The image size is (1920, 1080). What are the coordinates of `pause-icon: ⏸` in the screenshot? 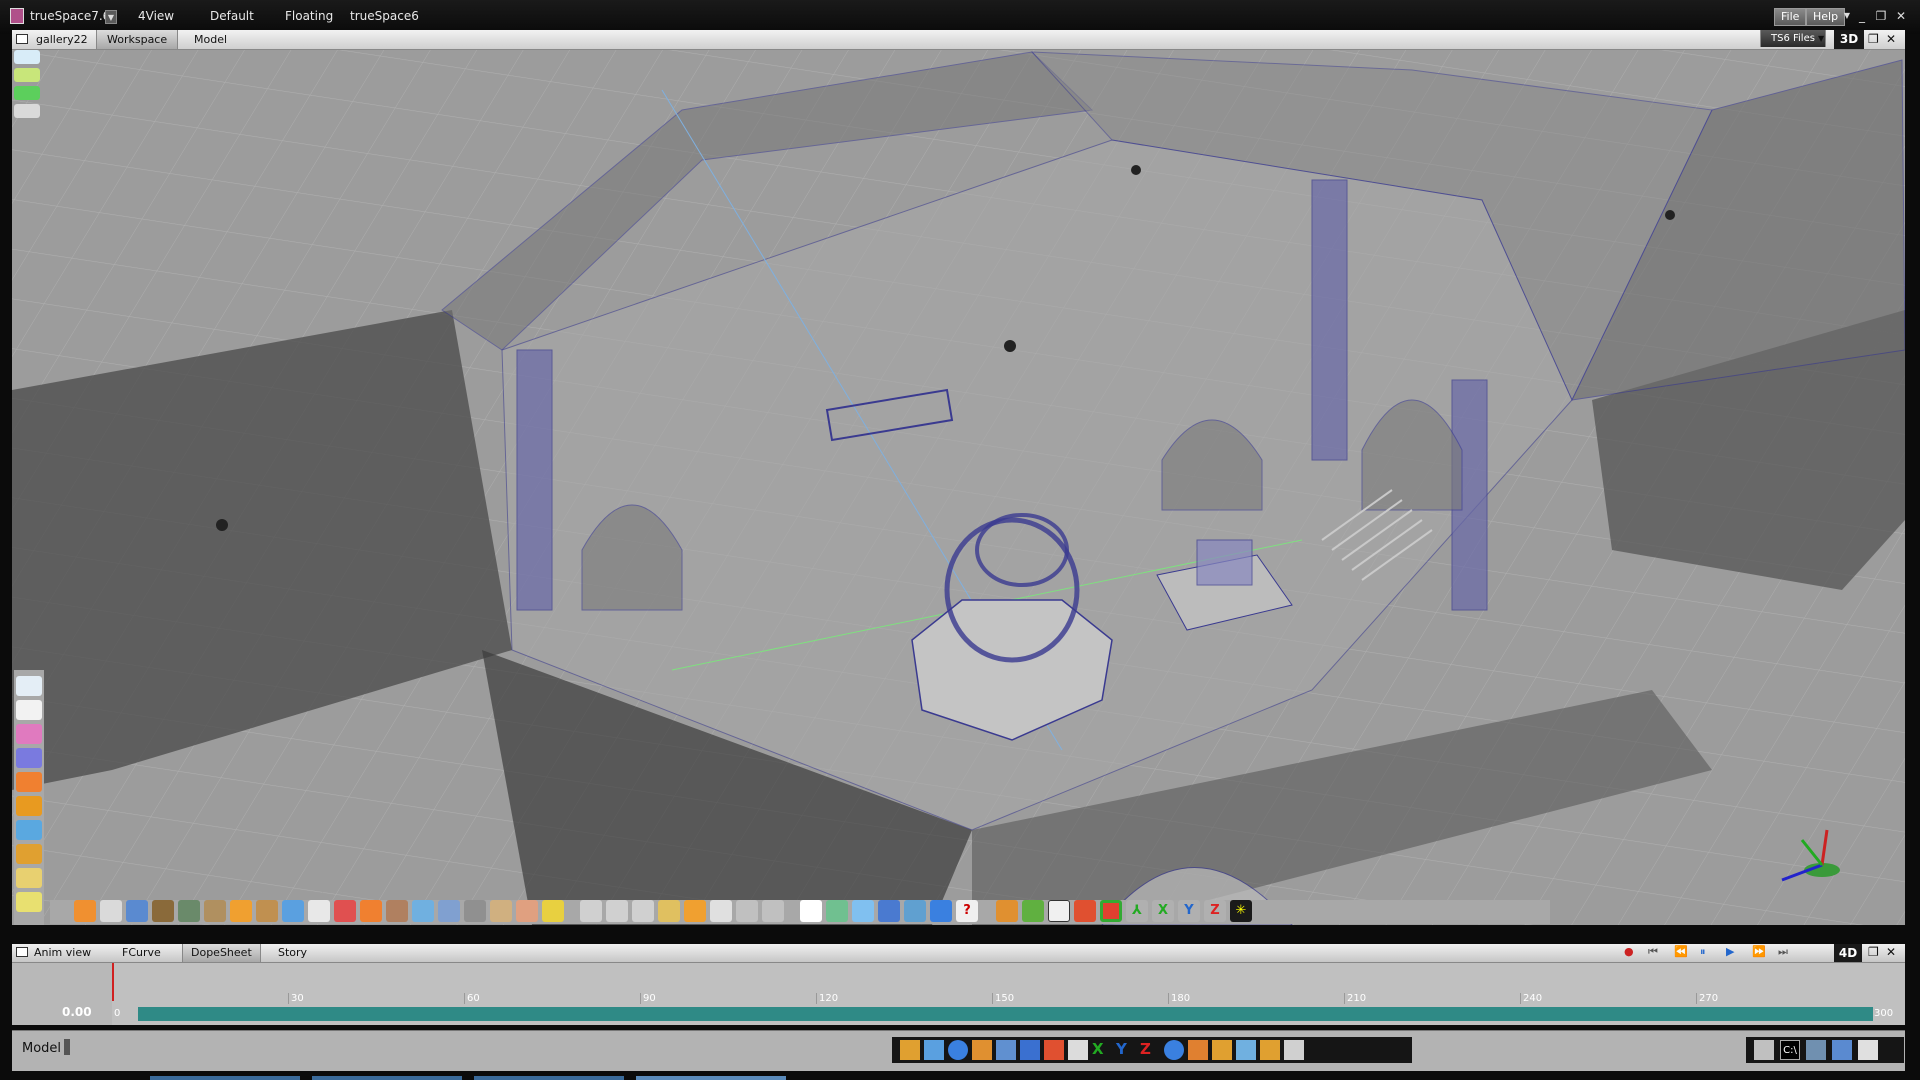 It's located at (1703, 952).